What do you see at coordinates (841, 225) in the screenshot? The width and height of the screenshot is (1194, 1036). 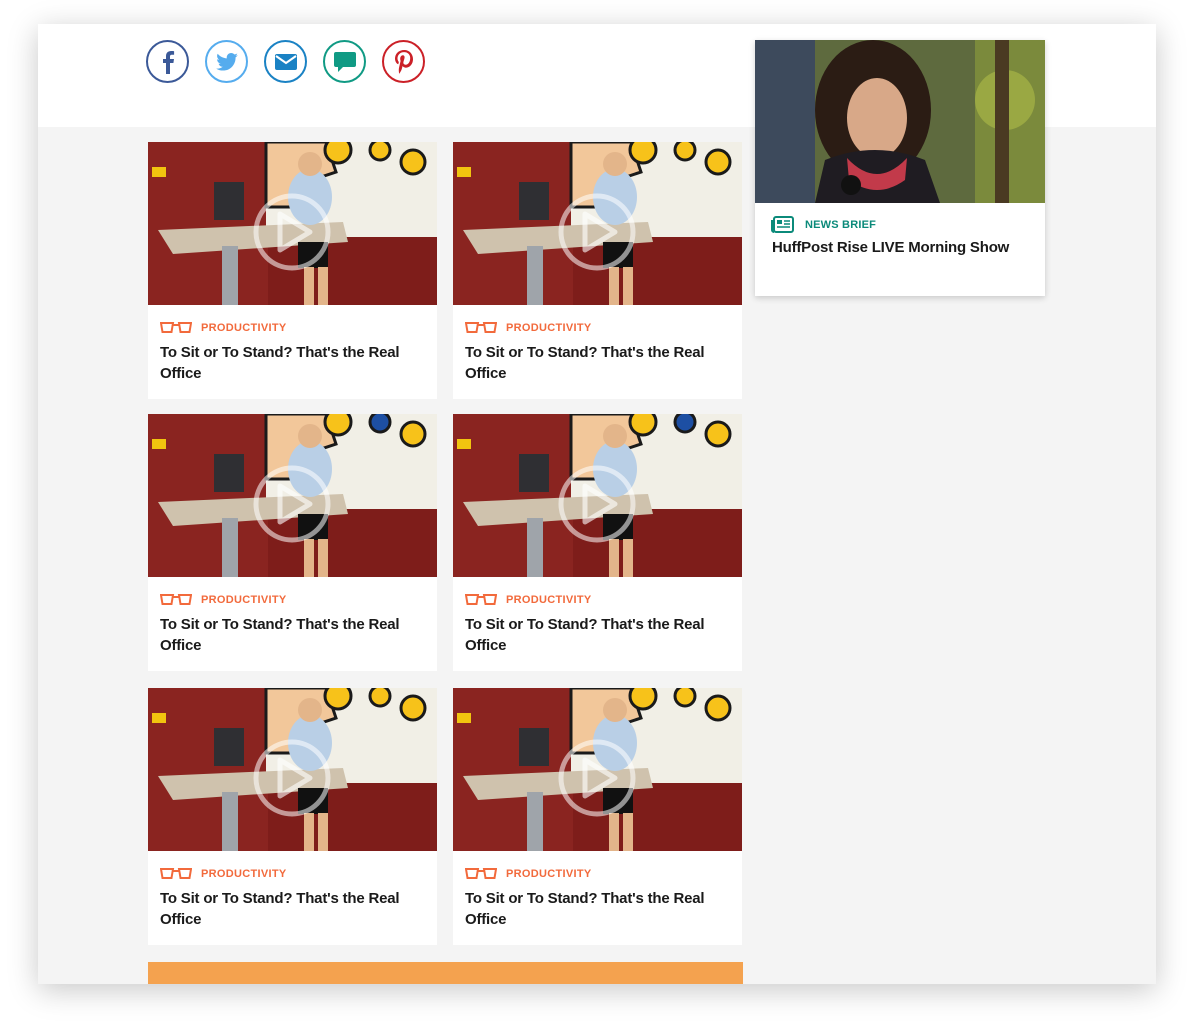 I see `news-brief-label: NEWS BRIEF` at bounding box center [841, 225].